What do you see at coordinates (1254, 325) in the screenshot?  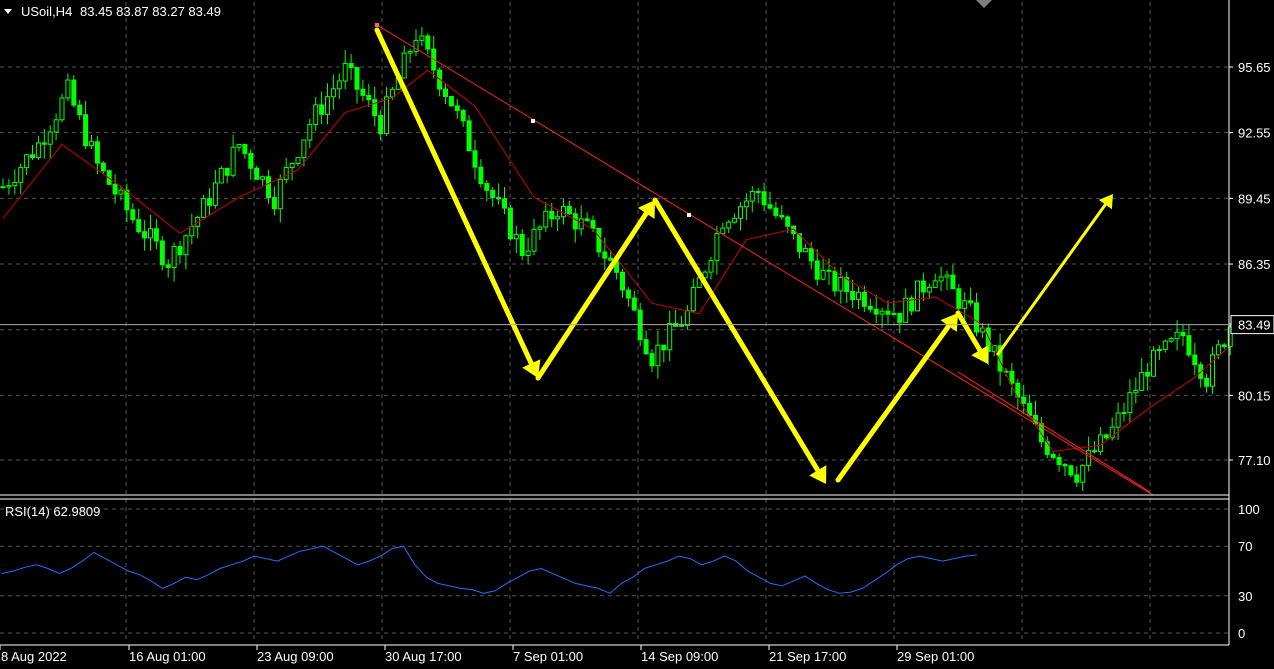 I see `current-price-label: 83.49` at bounding box center [1254, 325].